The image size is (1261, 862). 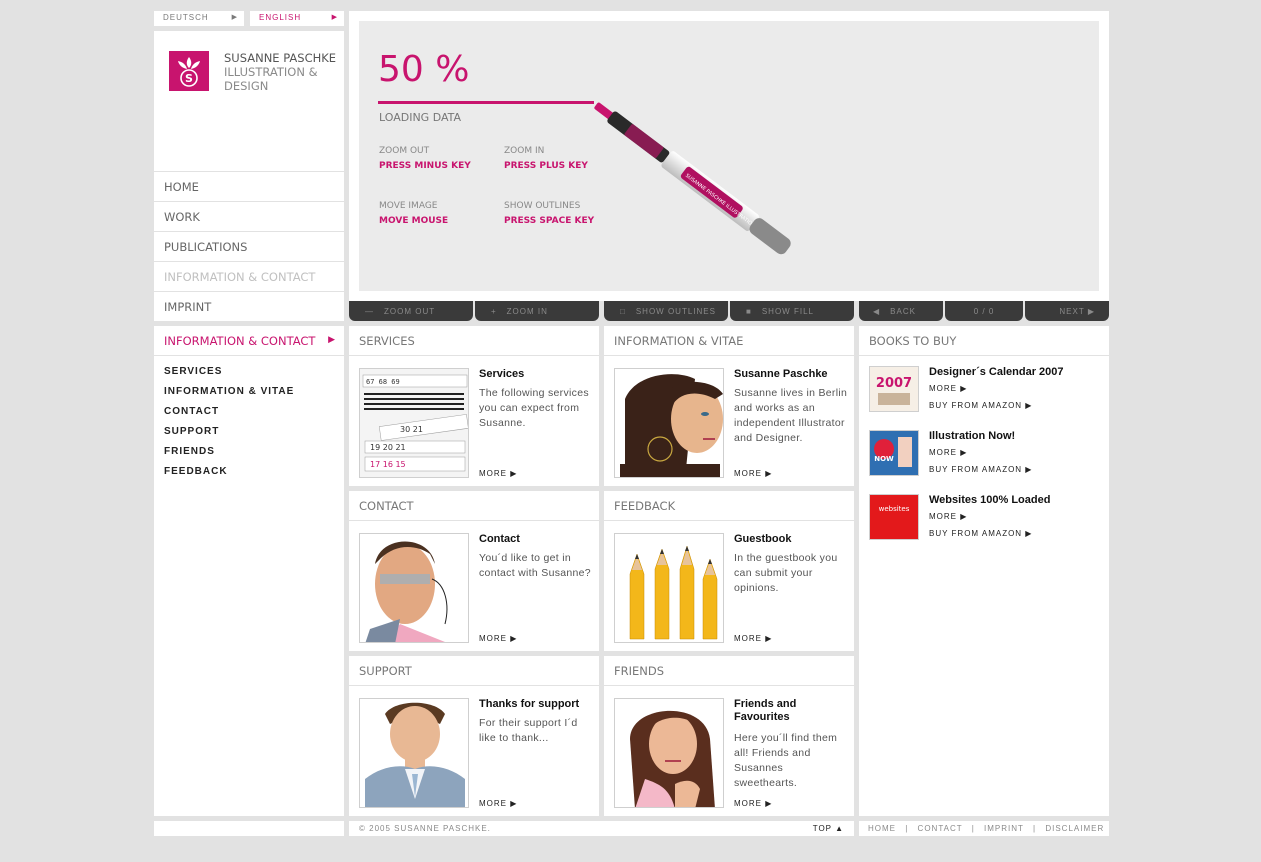 I want to click on feedback-more-link: MORE ▶, so click(x=753, y=638).